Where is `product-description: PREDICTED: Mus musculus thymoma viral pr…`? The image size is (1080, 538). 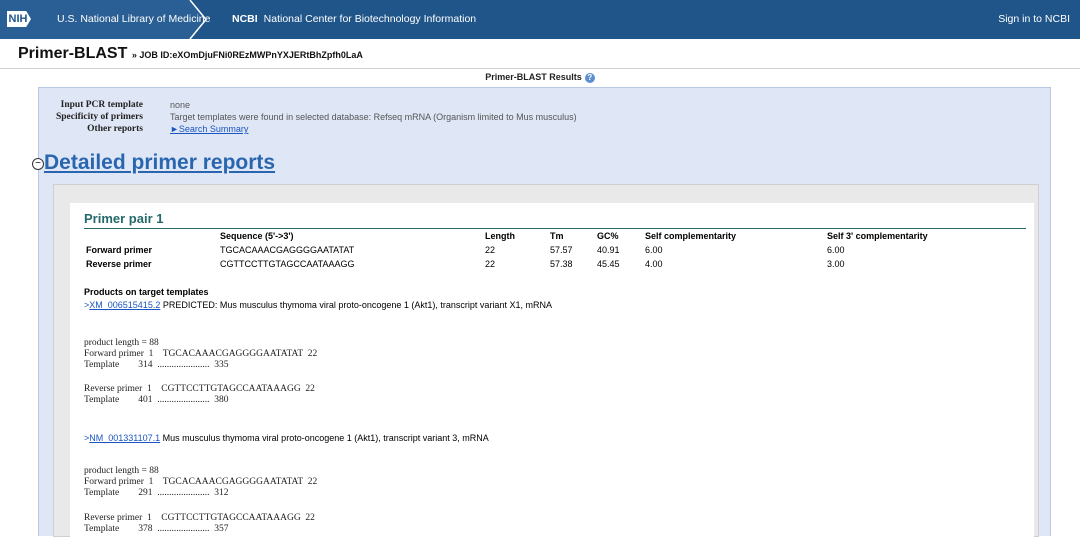 product-description: PREDICTED: Mus musculus thymoma viral pr… is located at coordinates (356, 305).